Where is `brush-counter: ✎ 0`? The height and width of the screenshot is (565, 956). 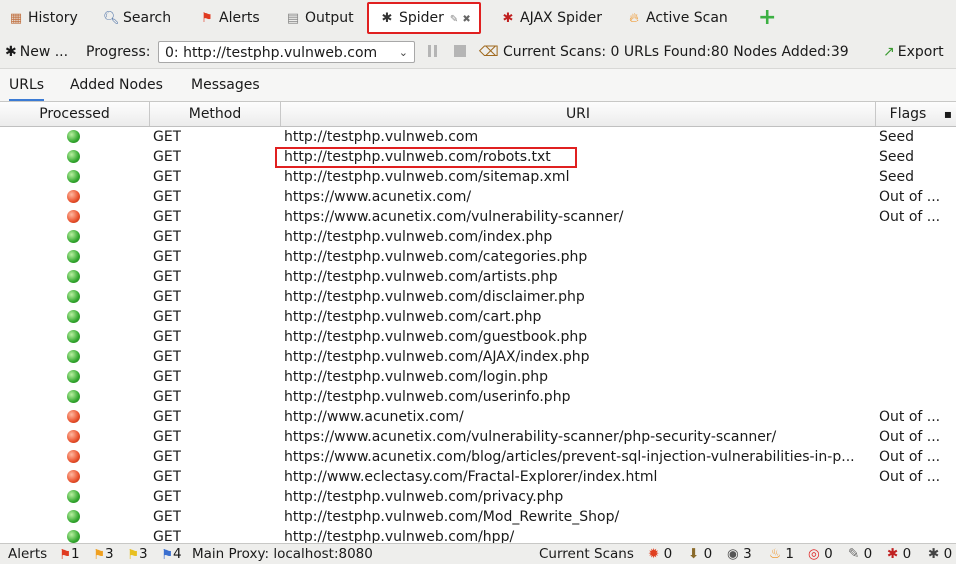
brush-counter: ✎ 0 is located at coordinates (860, 554).